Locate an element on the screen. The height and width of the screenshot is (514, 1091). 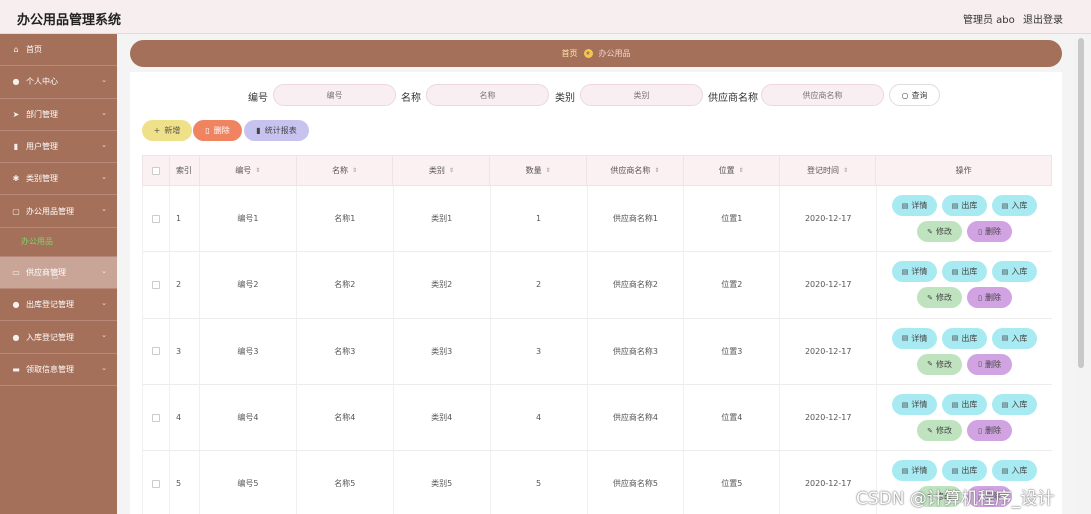
send-icon: ➤ is located at coordinates (16, 114).